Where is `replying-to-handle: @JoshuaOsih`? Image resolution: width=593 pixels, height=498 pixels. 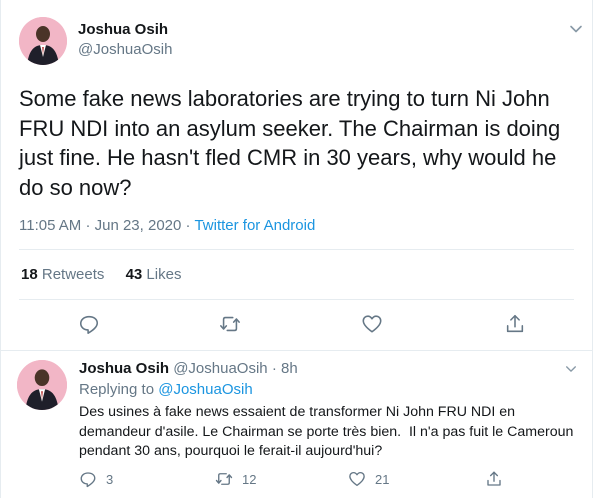 replying-to-handle: @JoshuaOsih is located at coordinates (205, 389).